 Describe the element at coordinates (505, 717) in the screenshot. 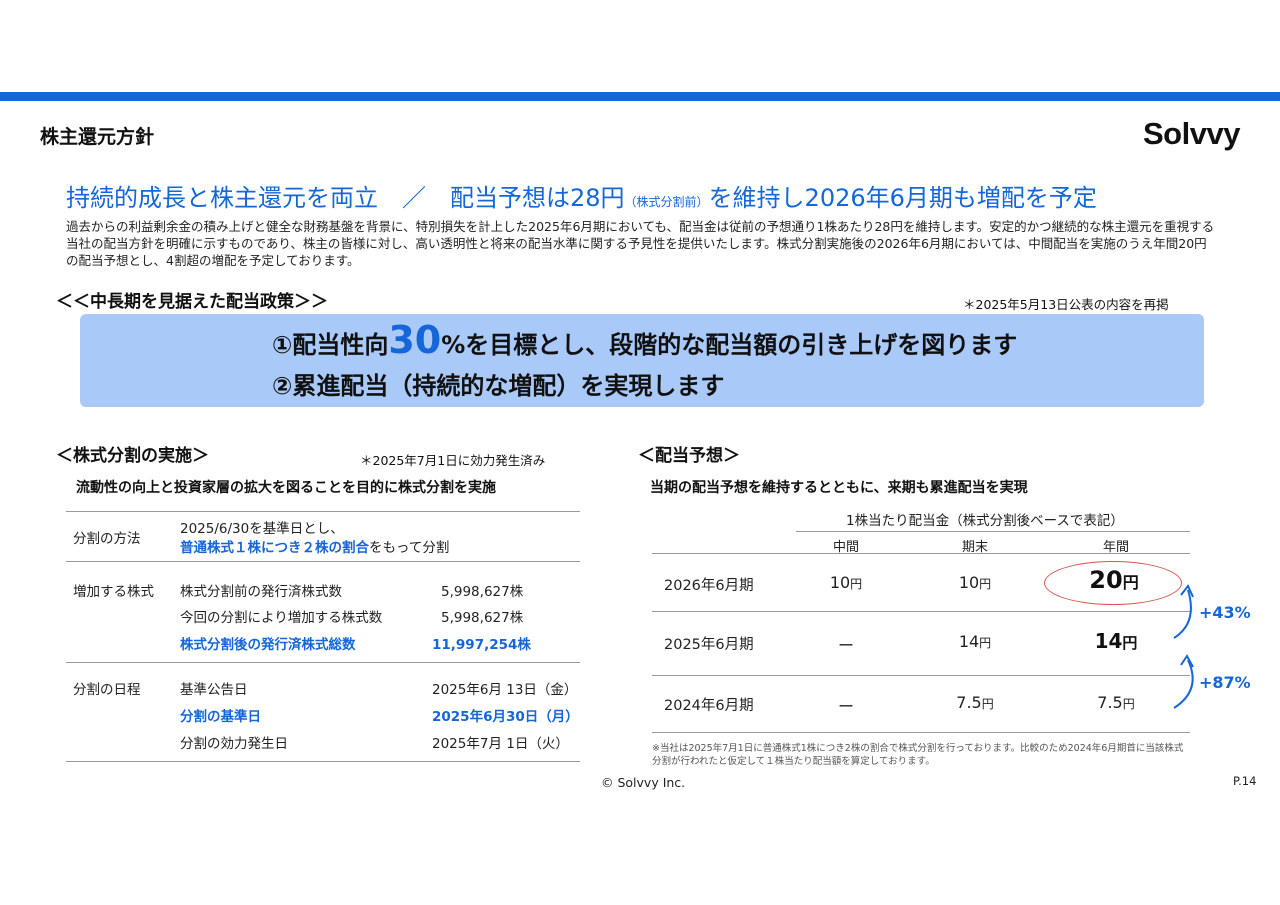

I see `schedule-row-value: 2025年6月30日（月）` at that location.